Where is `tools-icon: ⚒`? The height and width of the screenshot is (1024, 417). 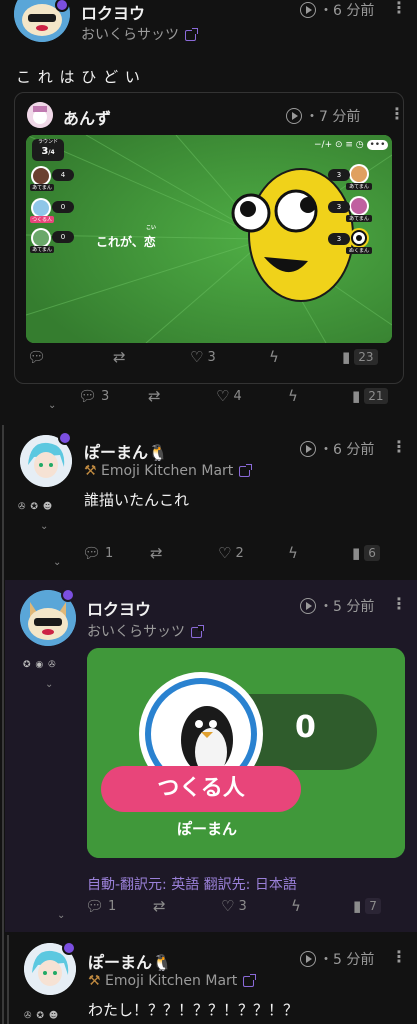 tools-icon: ⚒ is located at coordinates (90, 471).